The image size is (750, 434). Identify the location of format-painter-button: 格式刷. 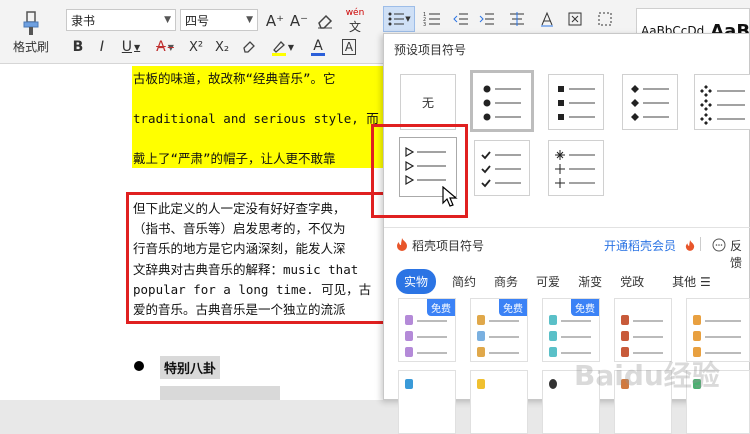
(31, 32).